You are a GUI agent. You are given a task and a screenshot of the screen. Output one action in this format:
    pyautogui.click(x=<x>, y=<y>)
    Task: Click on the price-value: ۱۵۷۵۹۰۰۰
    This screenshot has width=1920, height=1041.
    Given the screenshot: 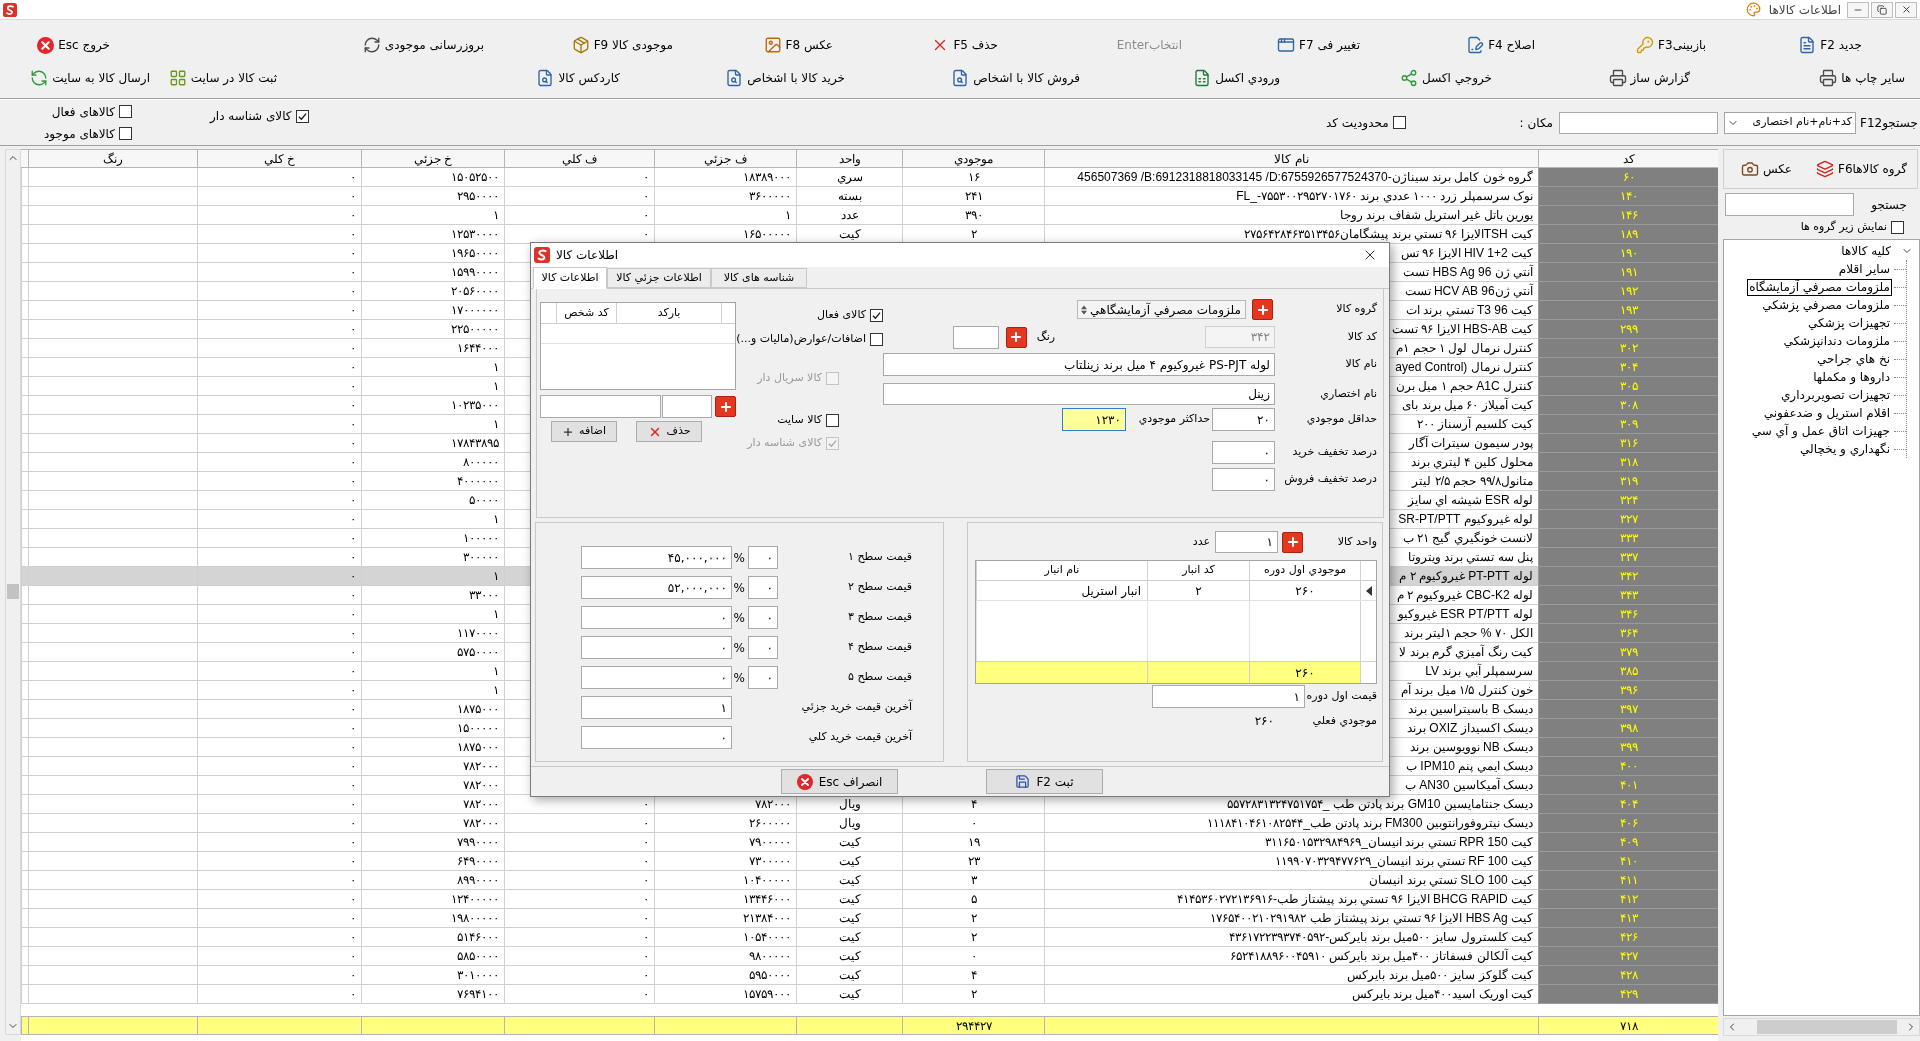 What is the action you would take?
    pyautogui.click(x=767, y=994)
    